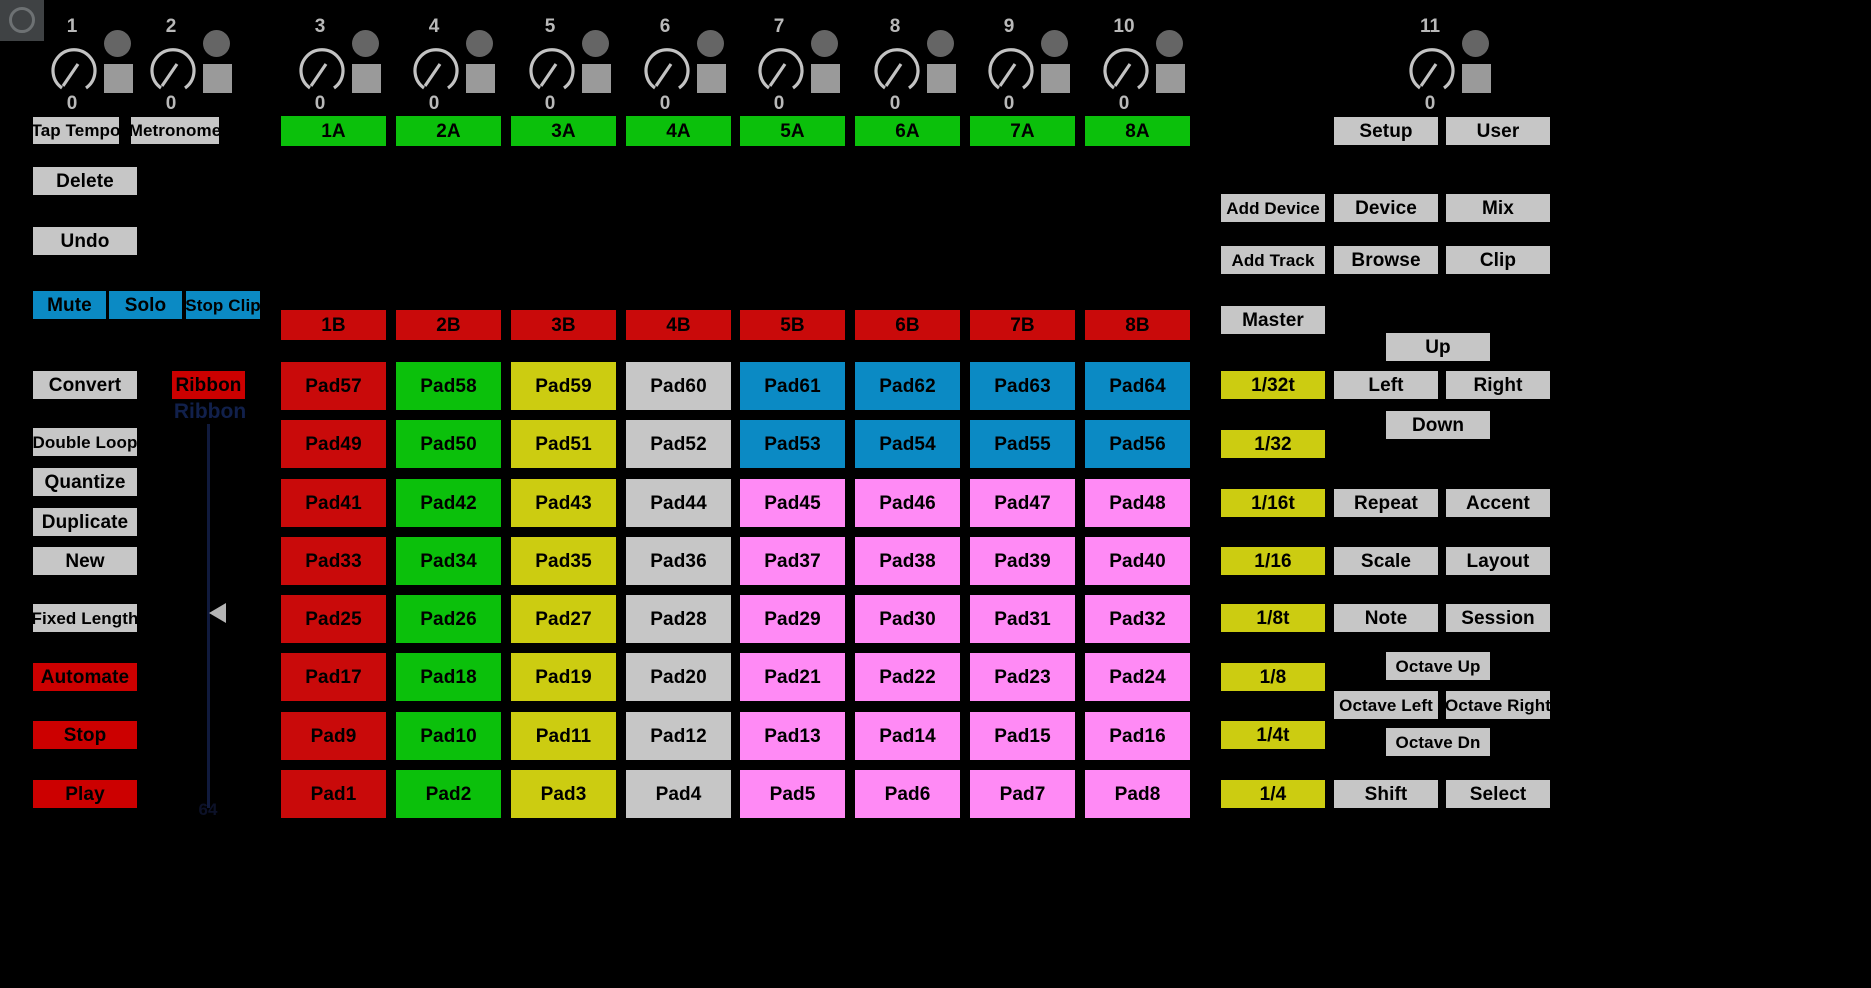 The height and width of the screenshot is (988, 1871). Describe the element at coordinates (1022, 736) in the screenshot. I see `pad-pad15: Pad15` at that location.